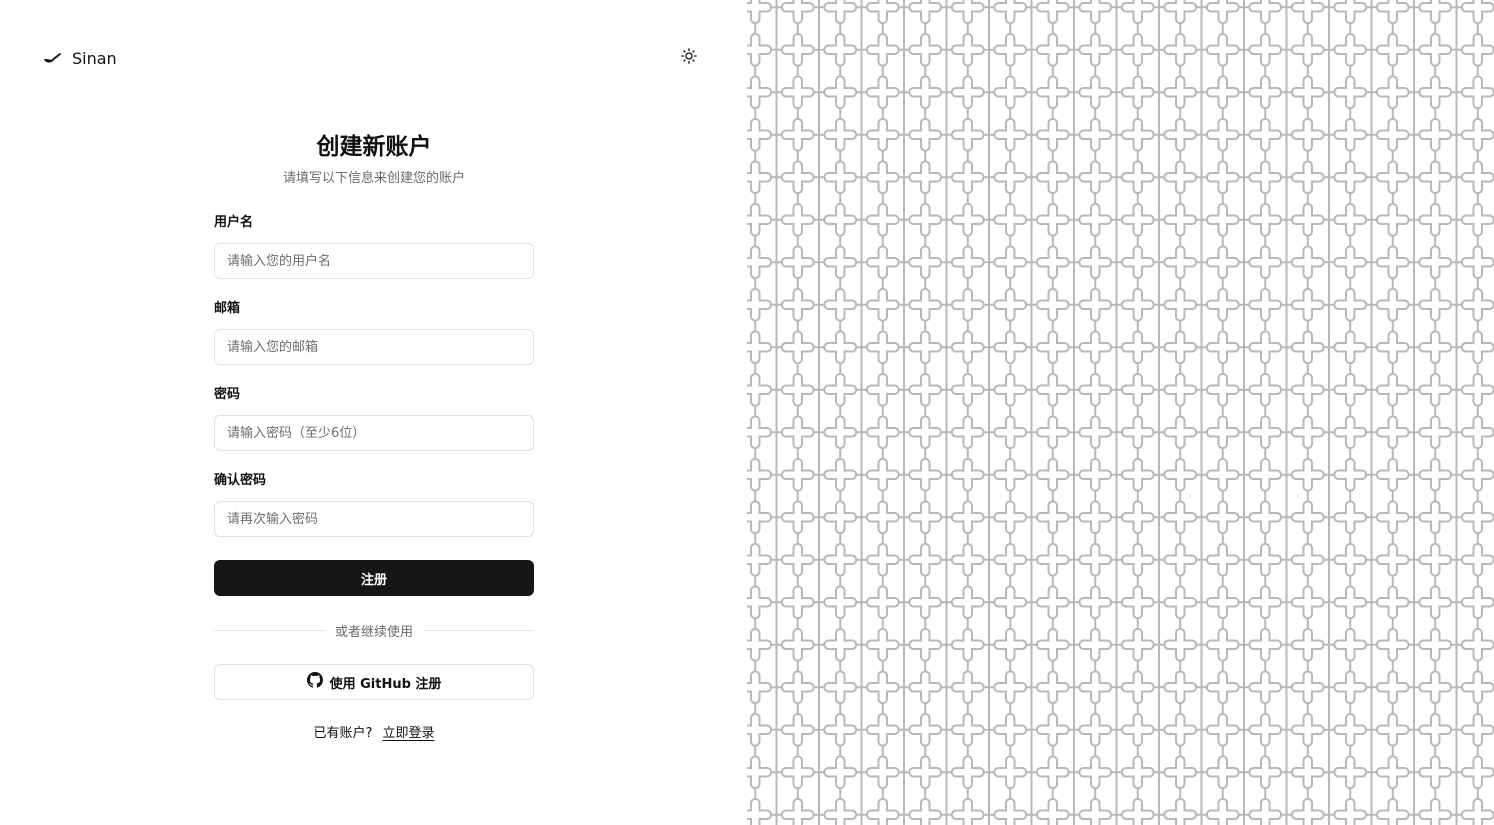  What do you see at coordinates (374, 578) in the screenshot?
I see `register-button: 注册` at bounding box center [374, 578].